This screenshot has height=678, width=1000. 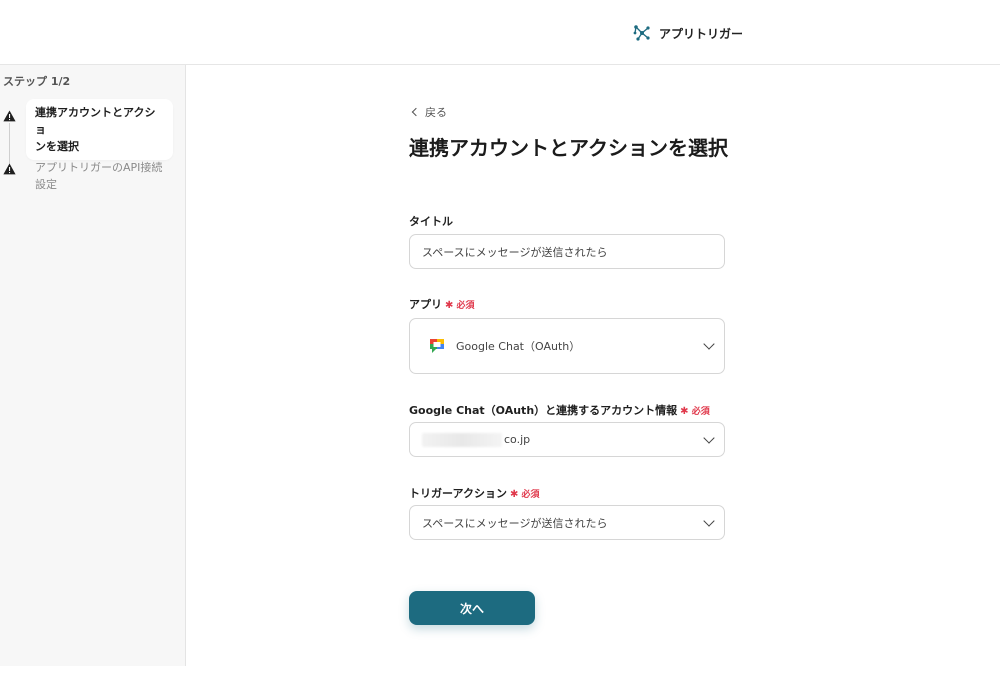 I want to click on app-select: Google Chat（OAuth）, so click(x=567, y=346).